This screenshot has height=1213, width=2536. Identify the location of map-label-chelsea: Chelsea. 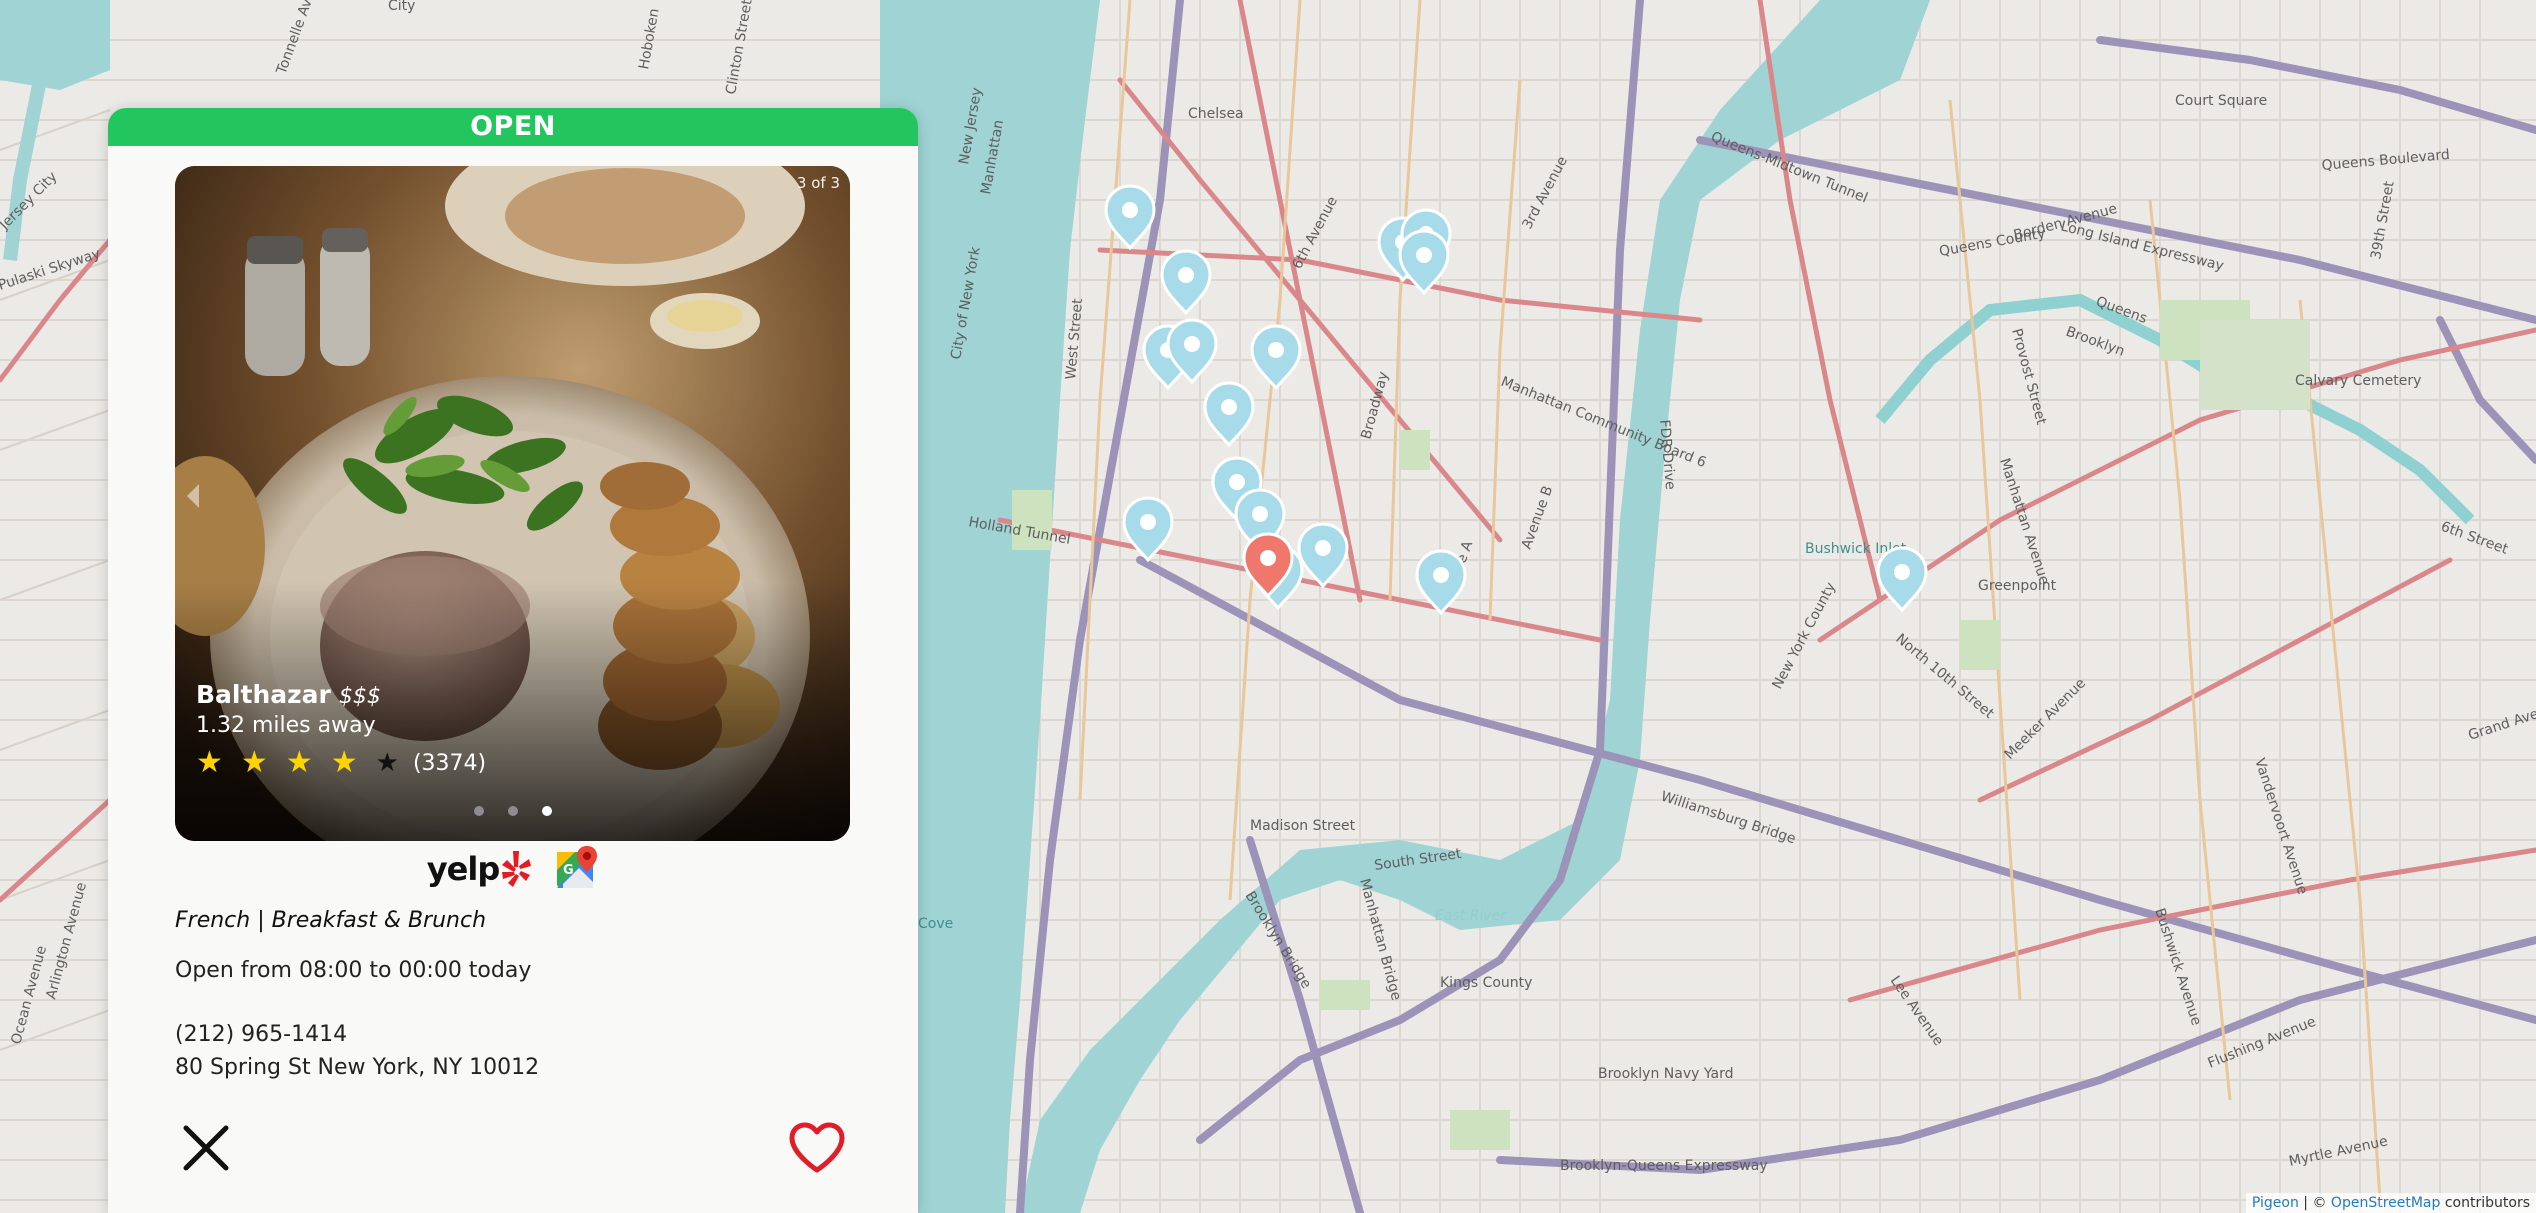
(1216, 114).